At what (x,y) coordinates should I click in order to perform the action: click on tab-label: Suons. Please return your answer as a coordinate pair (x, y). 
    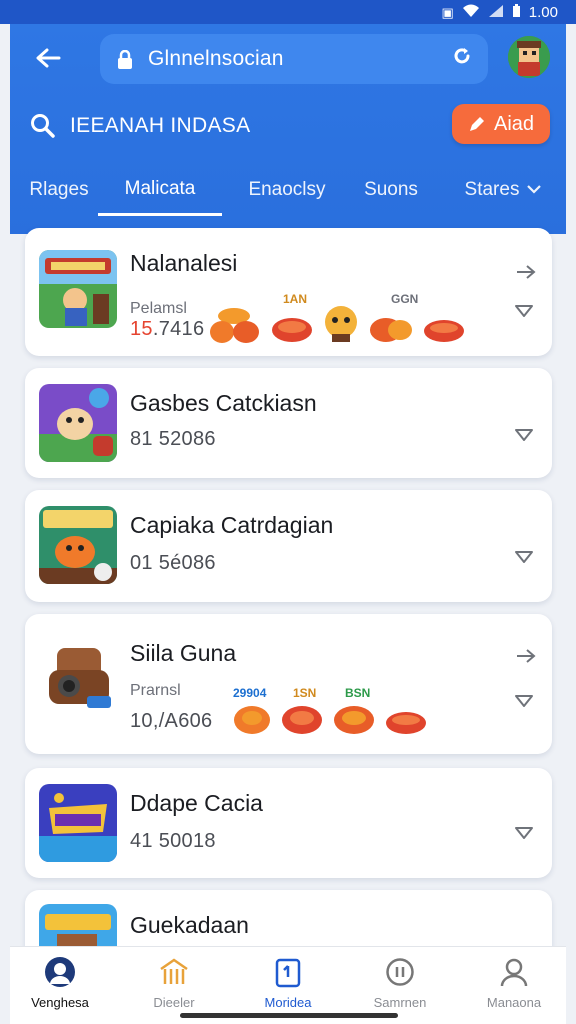
    Looking at the image, I should click on (391, 189).